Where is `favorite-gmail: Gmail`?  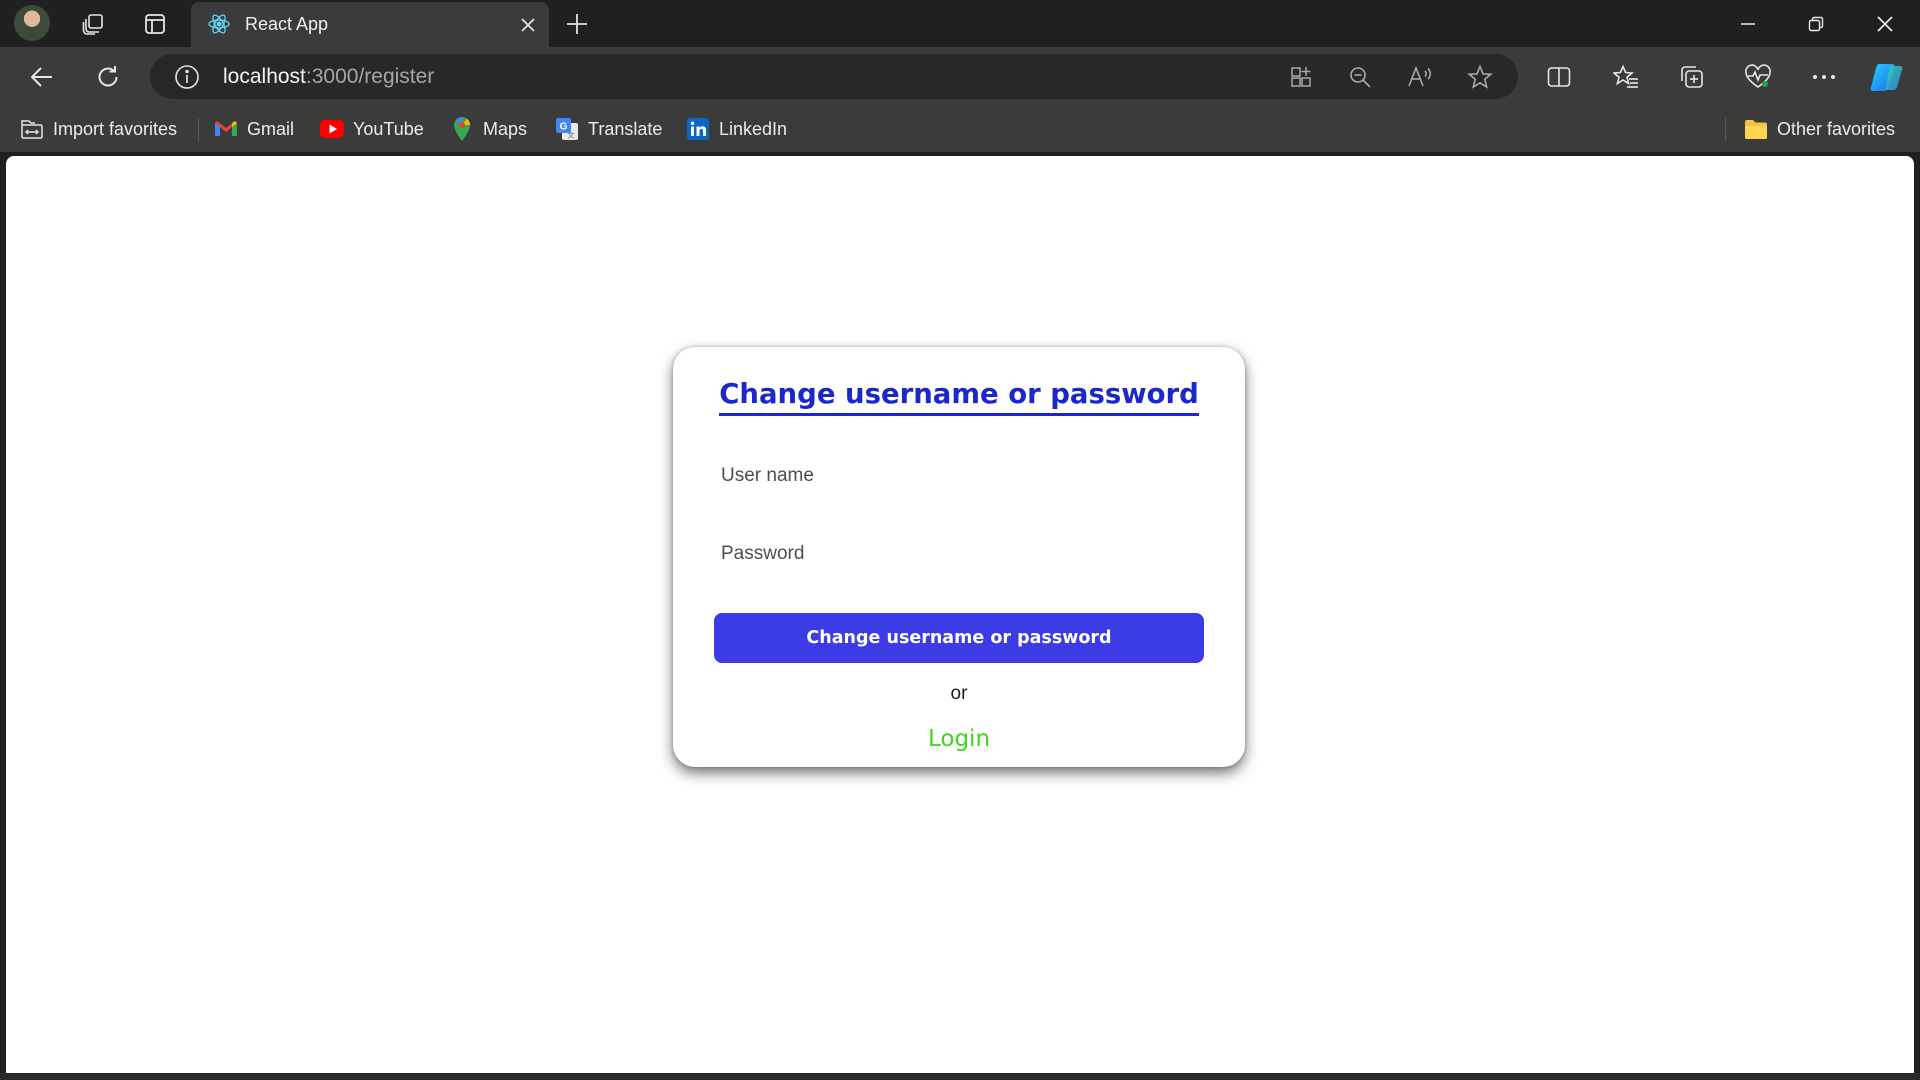 favorite-gmail: Gmail is located at coordinates (254, 129).